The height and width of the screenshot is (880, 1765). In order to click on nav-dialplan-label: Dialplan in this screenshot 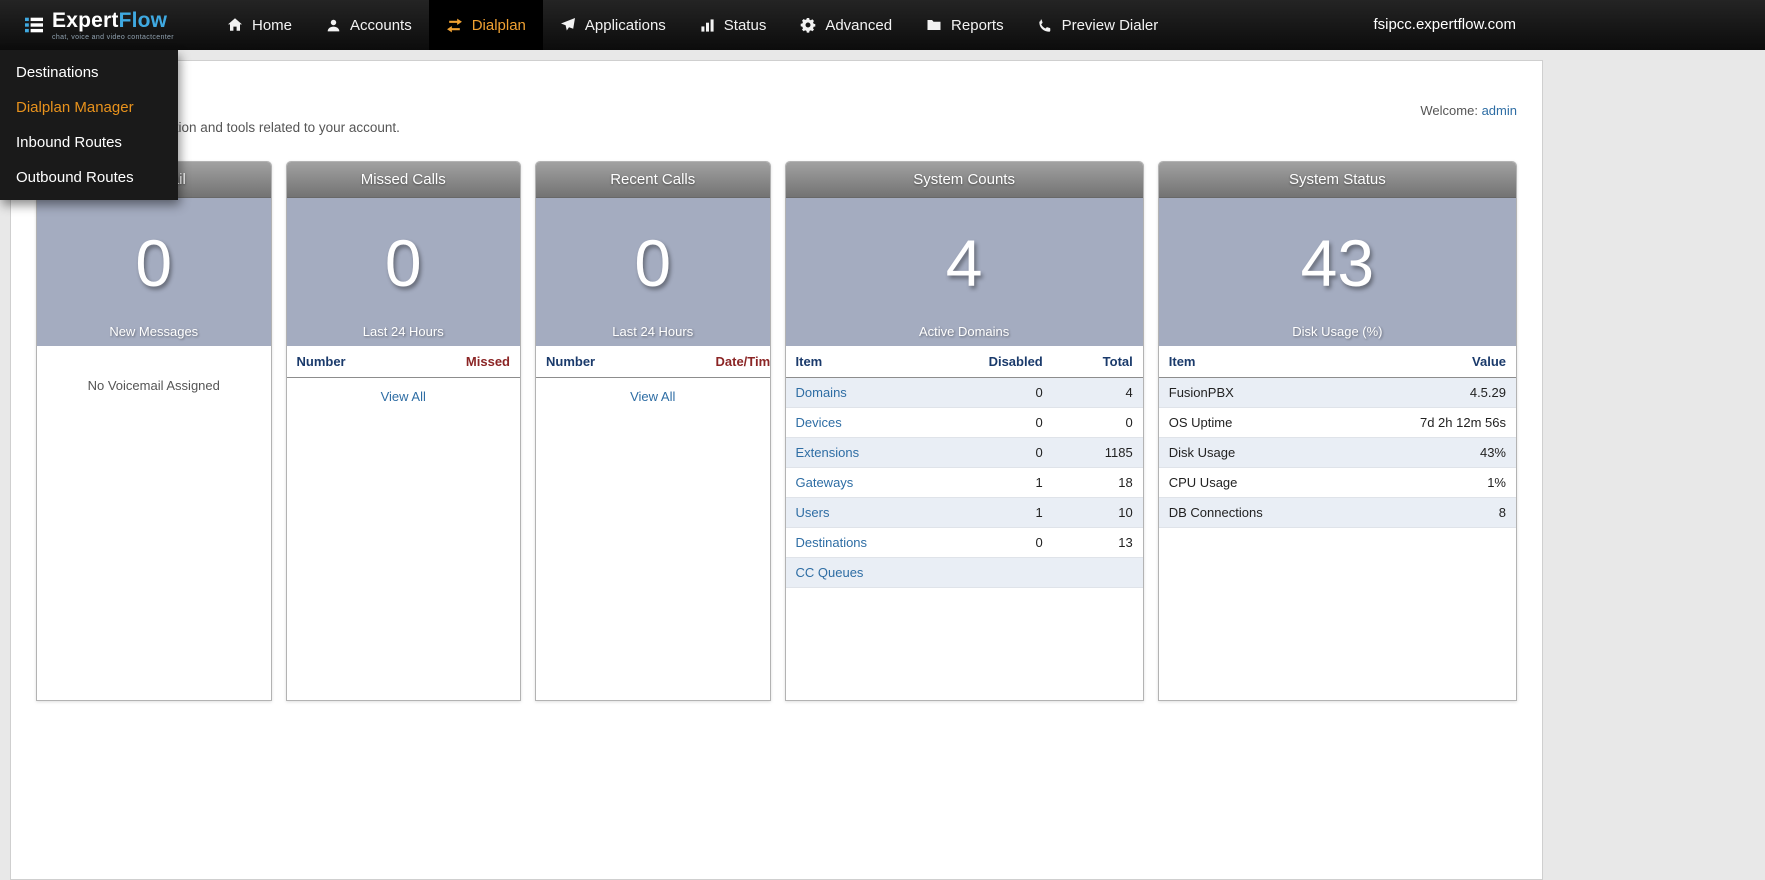, I will do `click(498, 25)`.